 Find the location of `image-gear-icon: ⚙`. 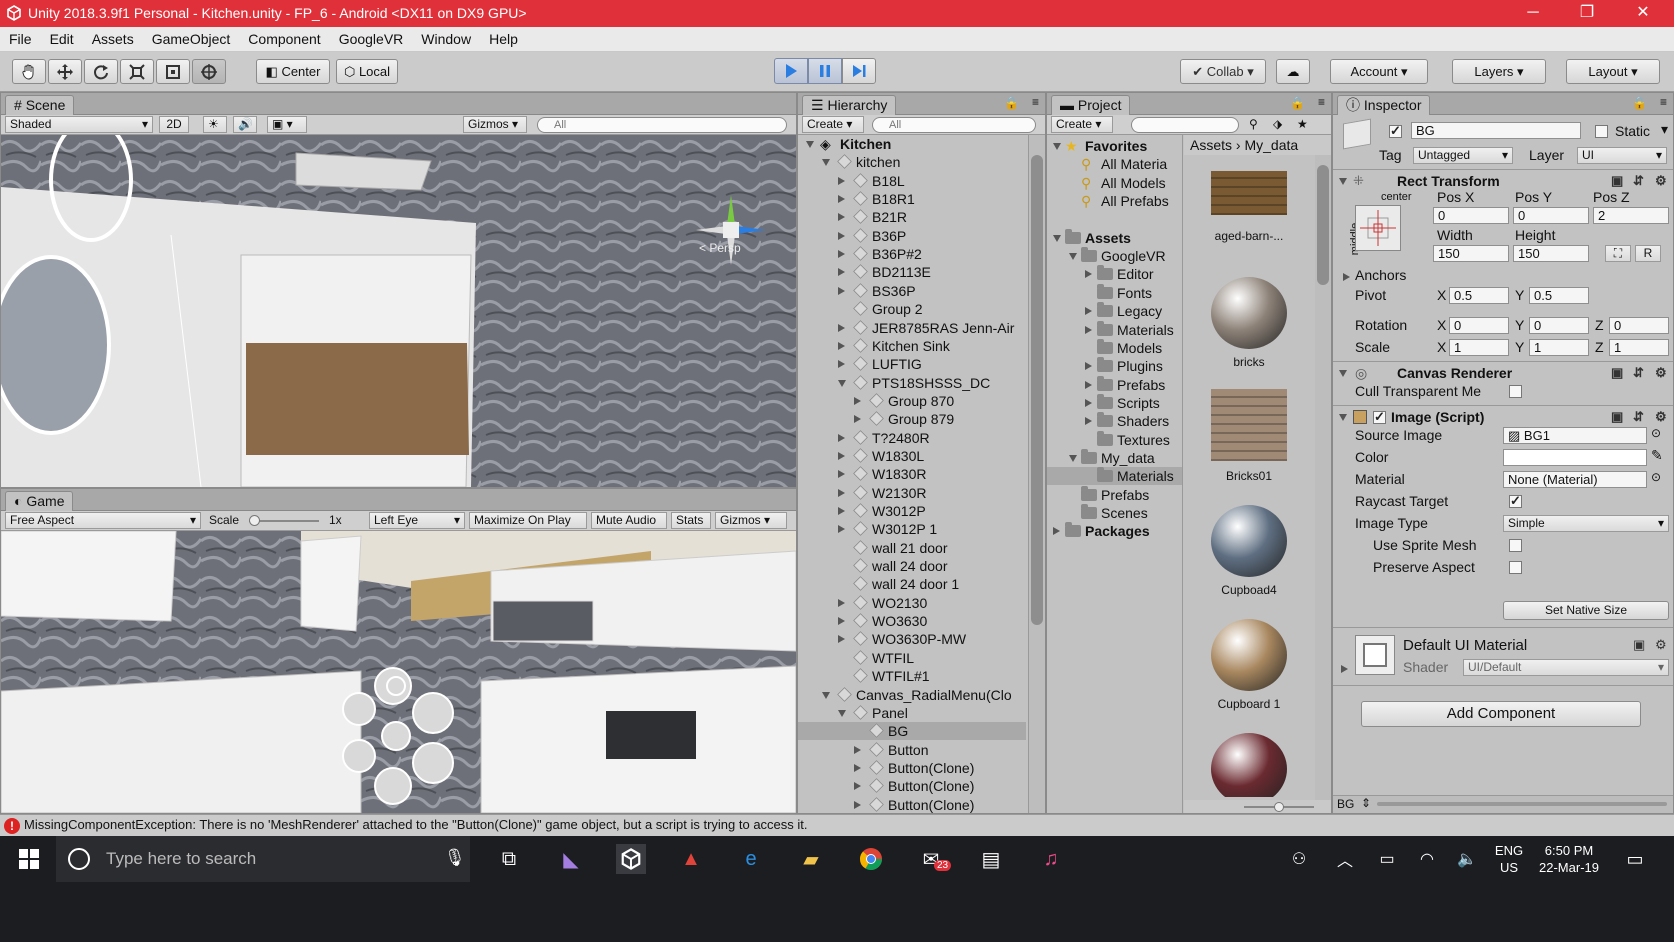

image-gear-icon: ⚙ is located at coordinates (1661, 417).